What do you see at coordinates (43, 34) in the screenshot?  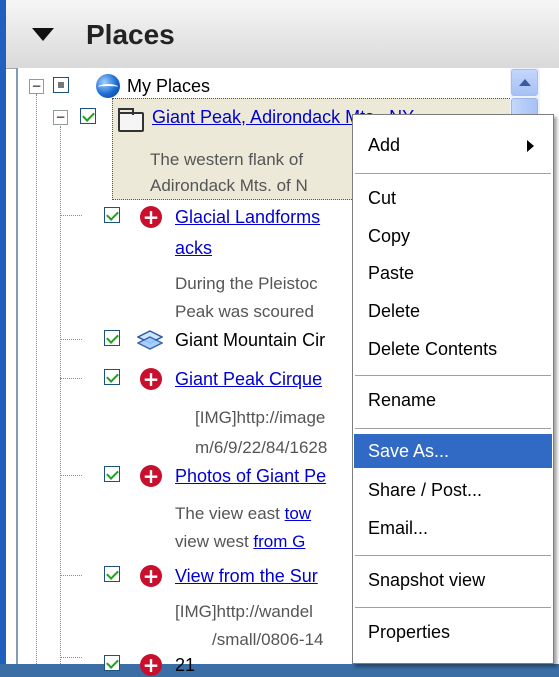 I see `collapse-triangle-icon` at bounding box center [43, 34].